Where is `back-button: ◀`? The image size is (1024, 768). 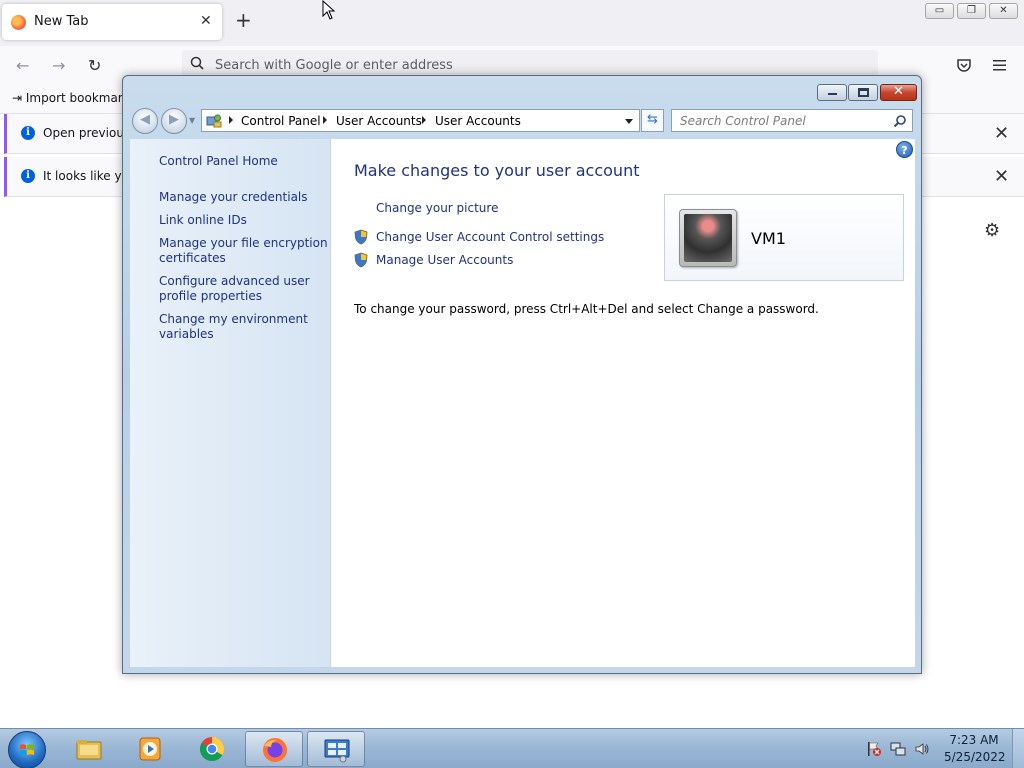 back-button: ◀ is located at coordinates (145, 121).